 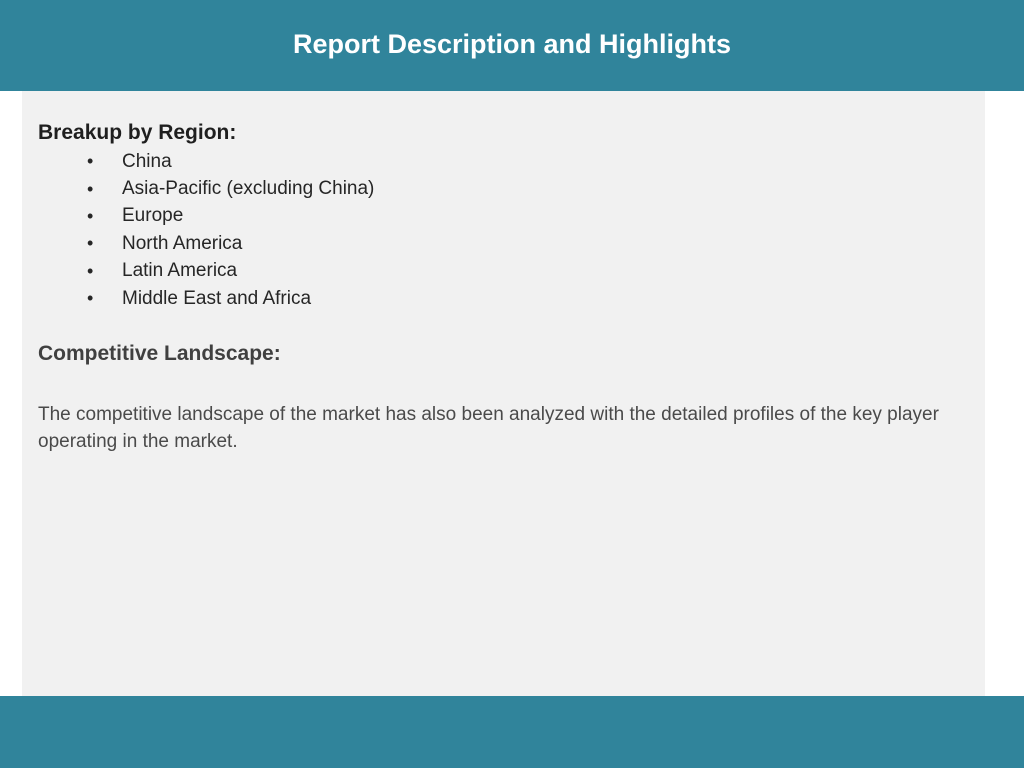 I want to click on page-title: Report Description and Highlights, so click(x=511, y=44).